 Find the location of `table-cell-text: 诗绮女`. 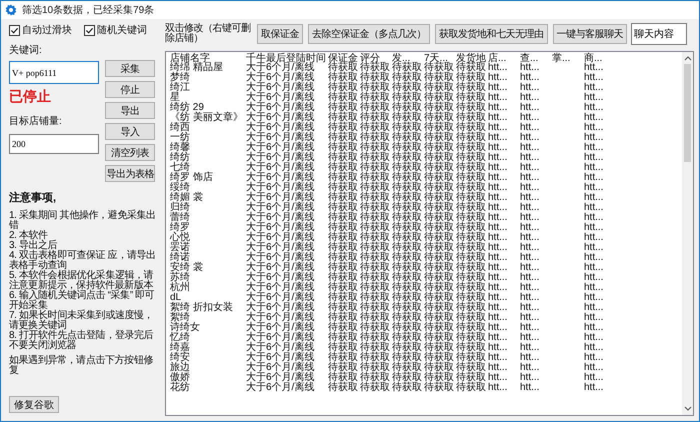

table-cell-text: 诗绮女 is located at coordinates (185, 328).